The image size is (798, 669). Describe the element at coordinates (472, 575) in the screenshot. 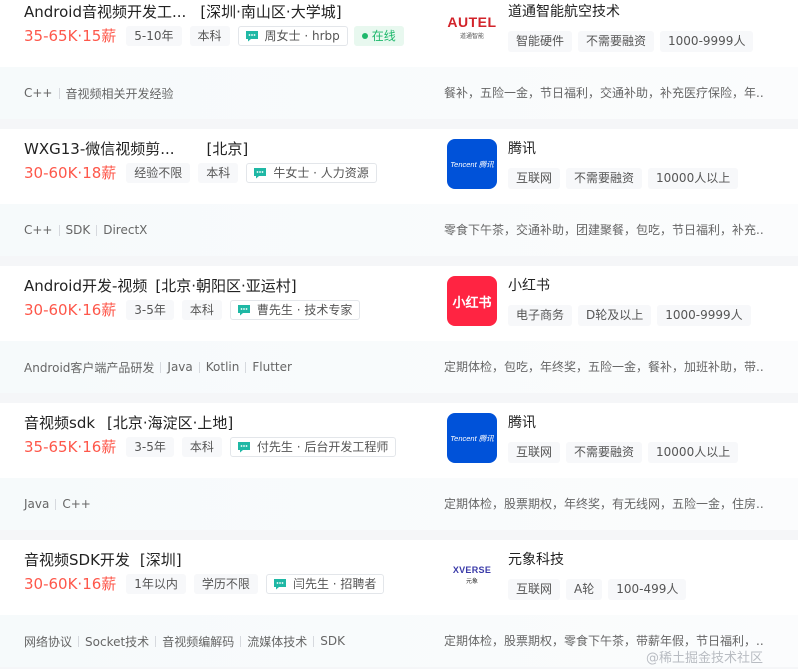

I see `xverse-logo: XVERSE 元象` at that location.